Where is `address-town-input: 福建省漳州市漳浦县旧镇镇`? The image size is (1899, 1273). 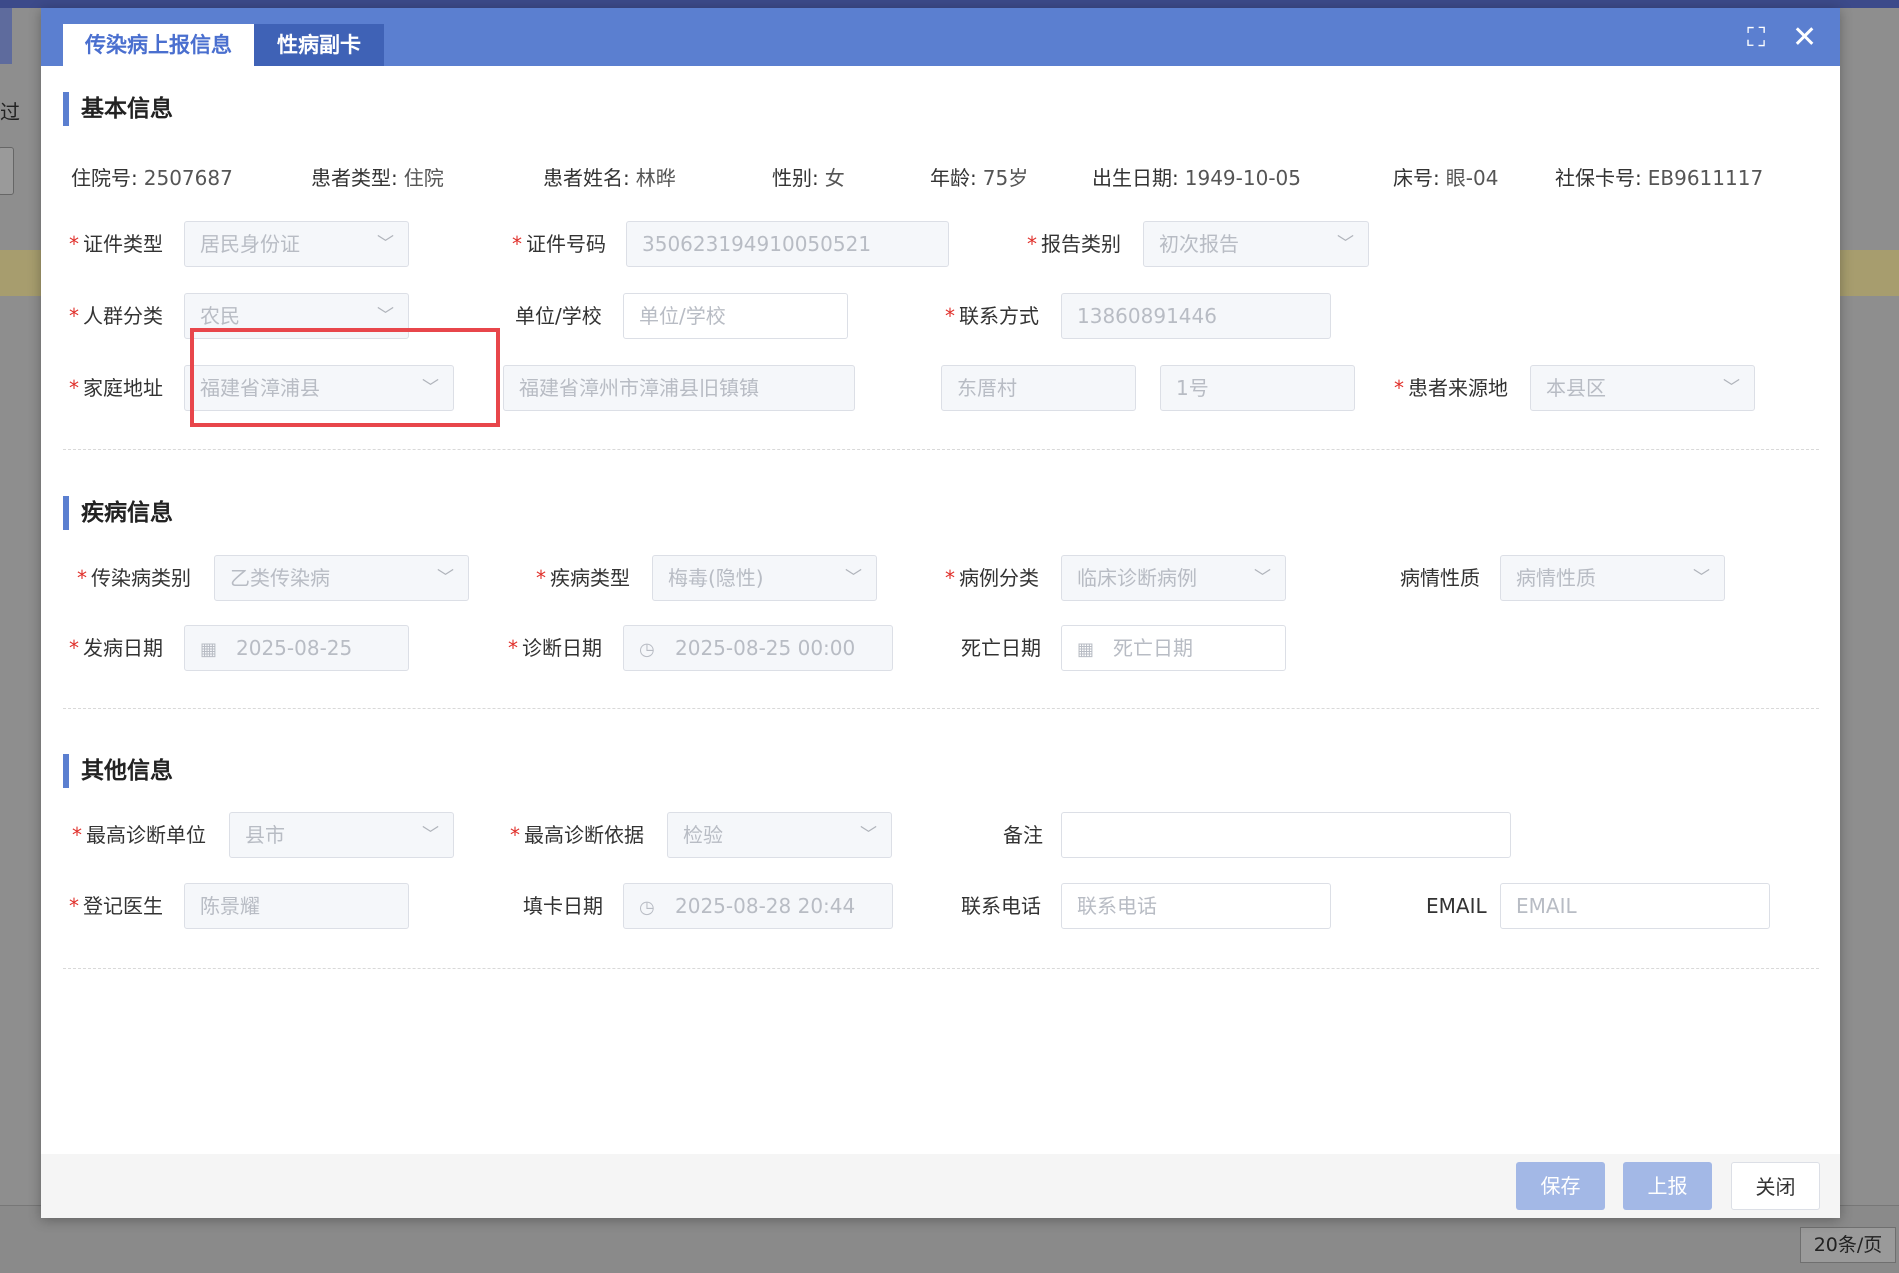
address-town-input: 福建省漳州市漳浦县旧镇镇 is located at coordinates (679, 388).